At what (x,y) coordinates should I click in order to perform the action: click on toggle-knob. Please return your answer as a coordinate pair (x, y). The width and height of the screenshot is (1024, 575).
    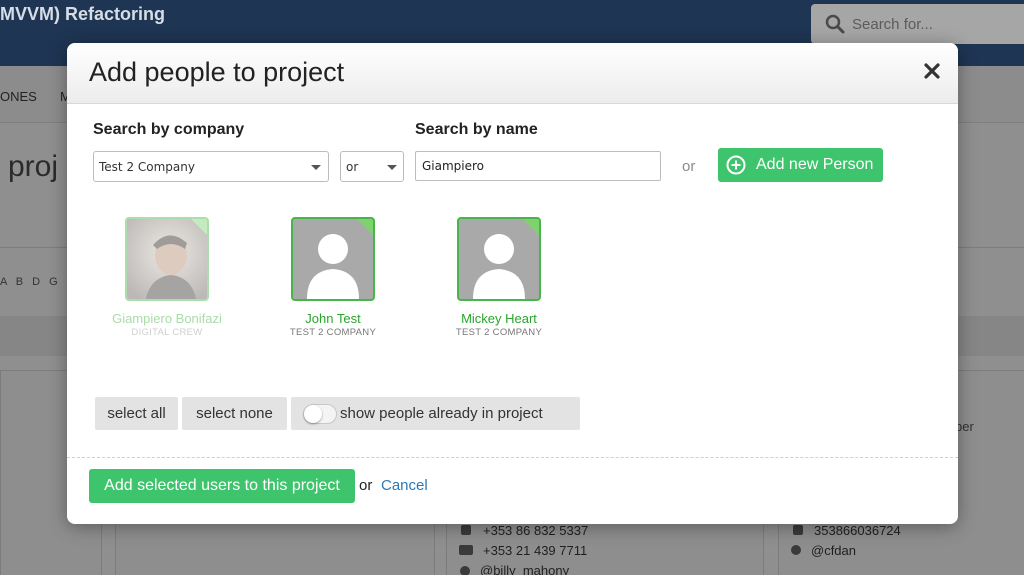
    Looking at the image, I should click on (313, 414).